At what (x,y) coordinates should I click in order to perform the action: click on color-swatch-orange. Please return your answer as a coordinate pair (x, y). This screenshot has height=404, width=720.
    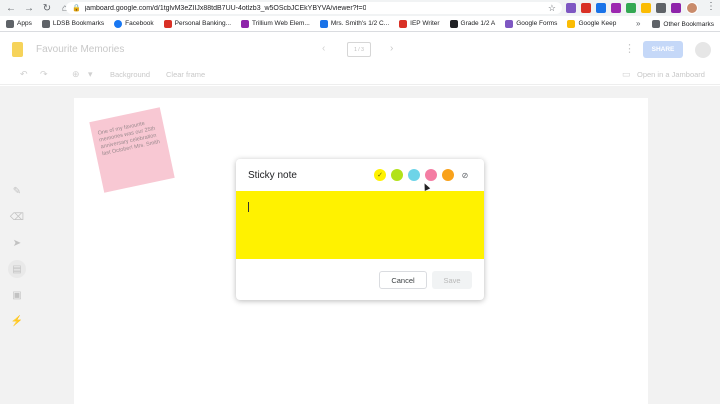
    Looking at the image, I should click on (448, 175).